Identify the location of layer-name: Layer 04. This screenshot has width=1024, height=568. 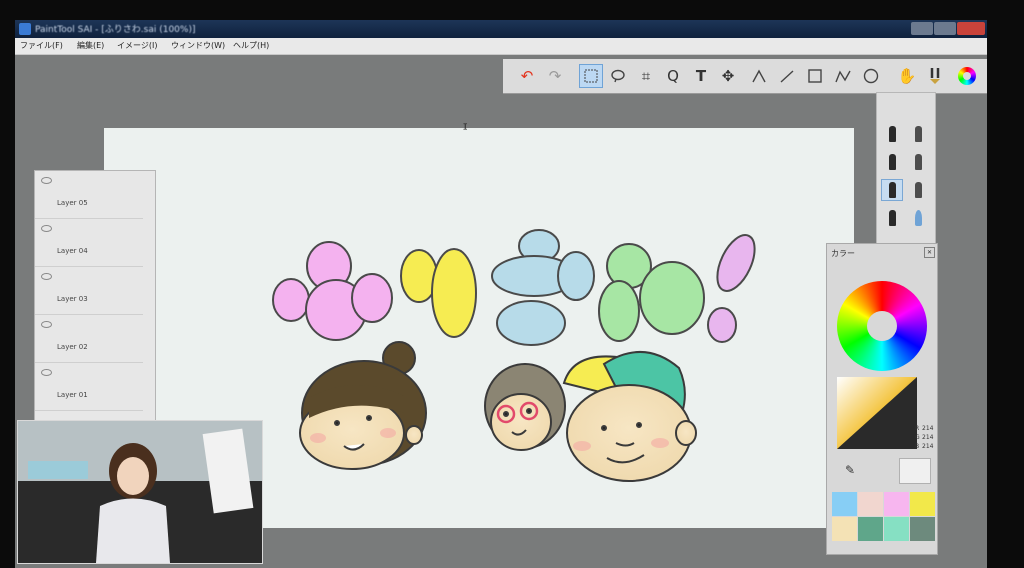
(72, 251).